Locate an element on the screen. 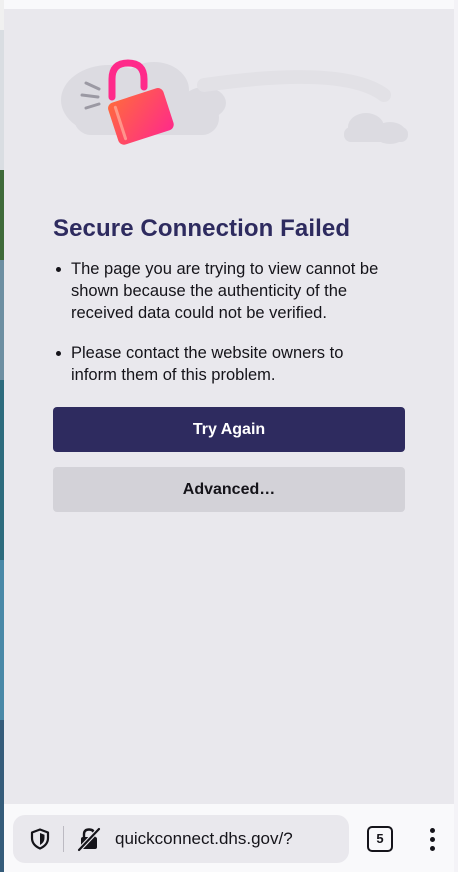  divider is located at coordinates (63, 839).